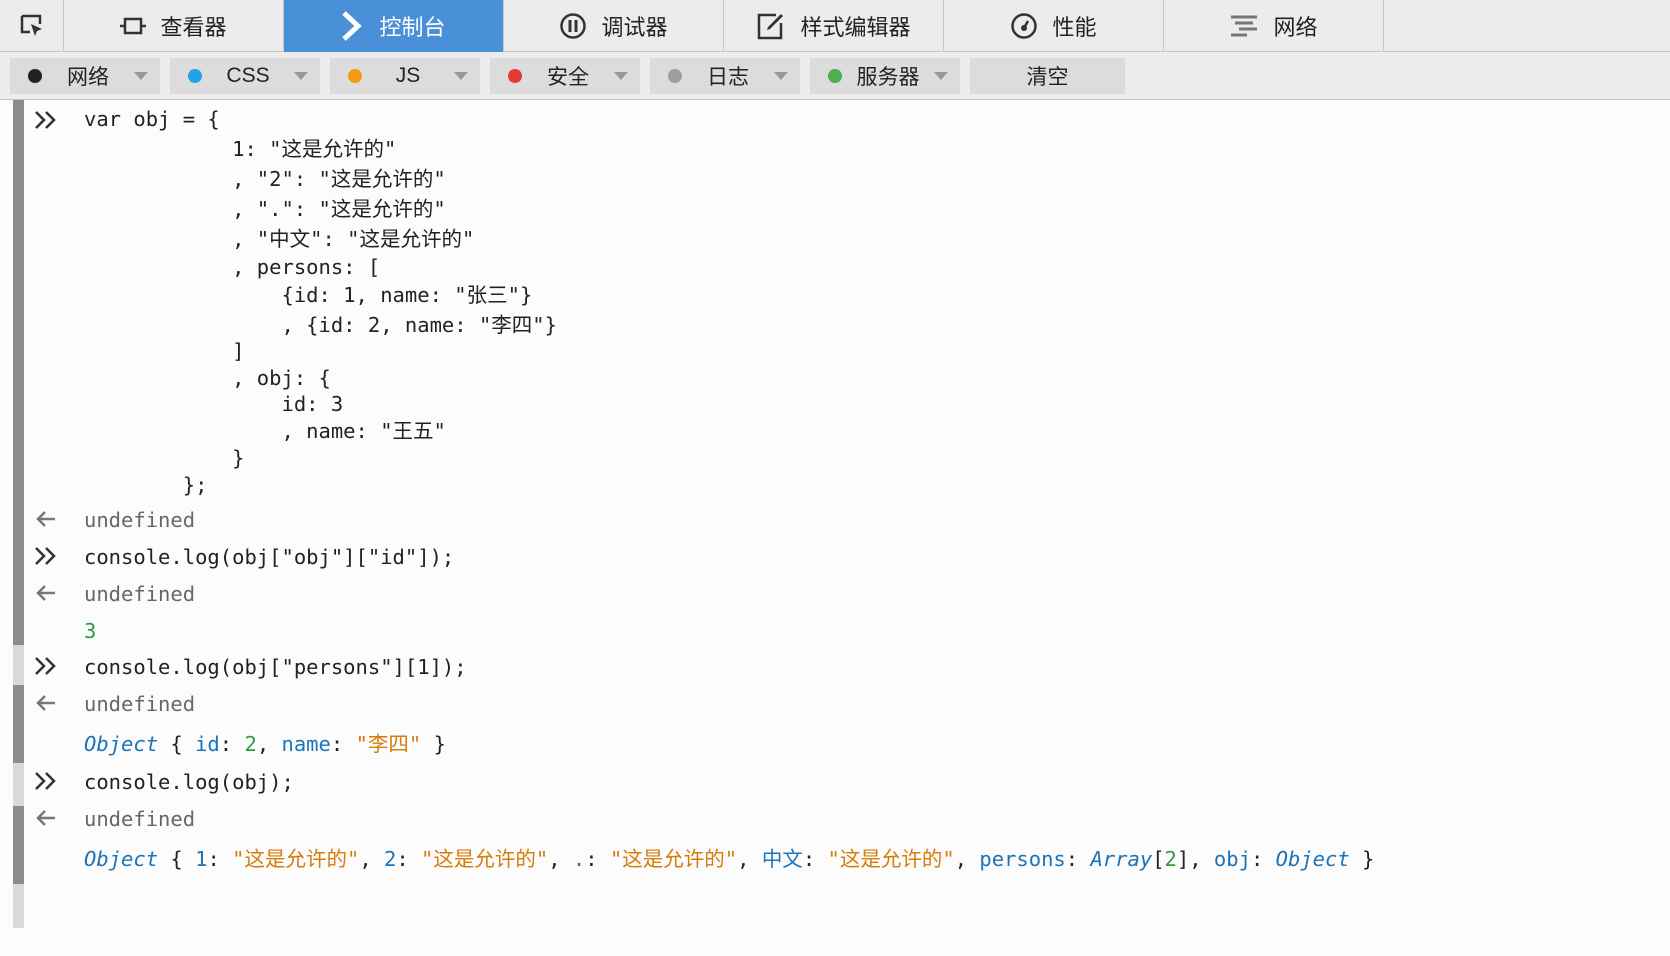 The height and width of the screenshot is (956, 1670). I want to click on tab-console: 控制台, so click(394, 26).